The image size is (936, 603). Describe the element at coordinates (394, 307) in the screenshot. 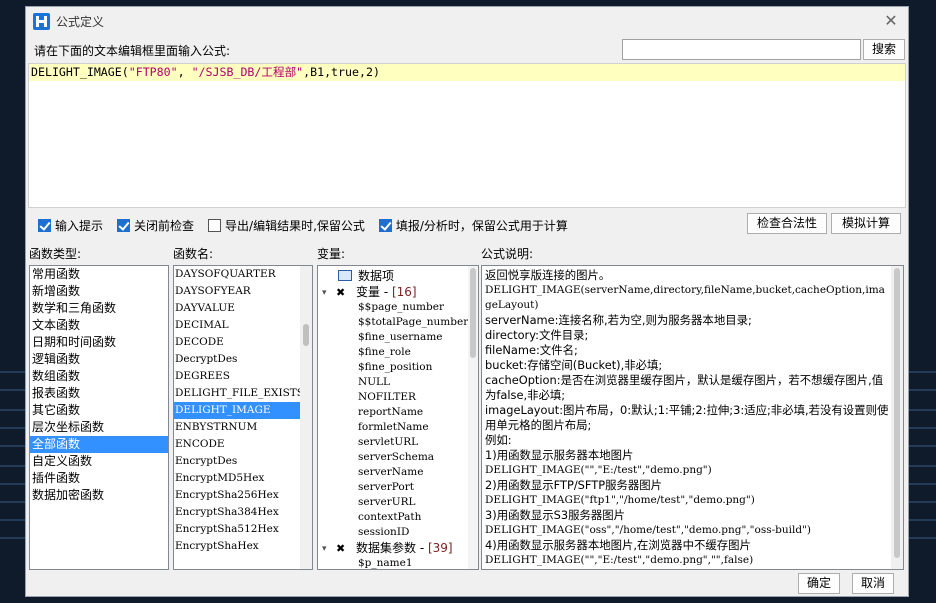

I see `tree-leaf-variable: $$page_number` at that location.